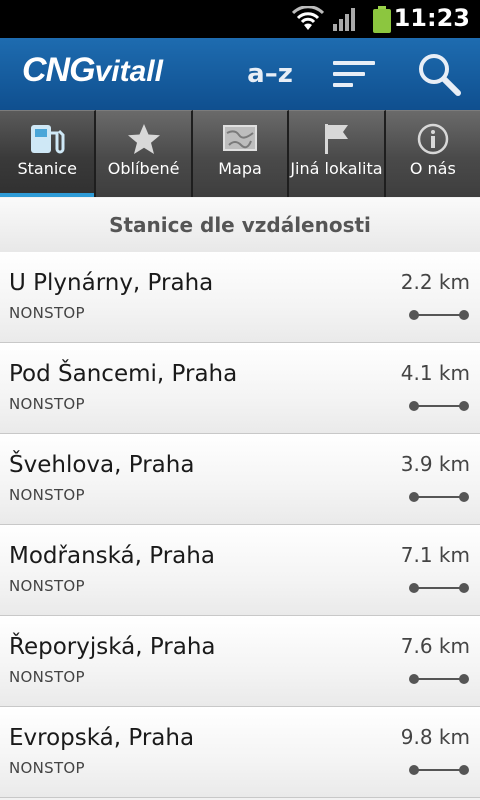 The height and width of the screenshot is (800, 480). What do you see at coordinates (435, 737) in the screenshot?
I see `station-distance: 9.8 km` at bounding box center [435, 737].